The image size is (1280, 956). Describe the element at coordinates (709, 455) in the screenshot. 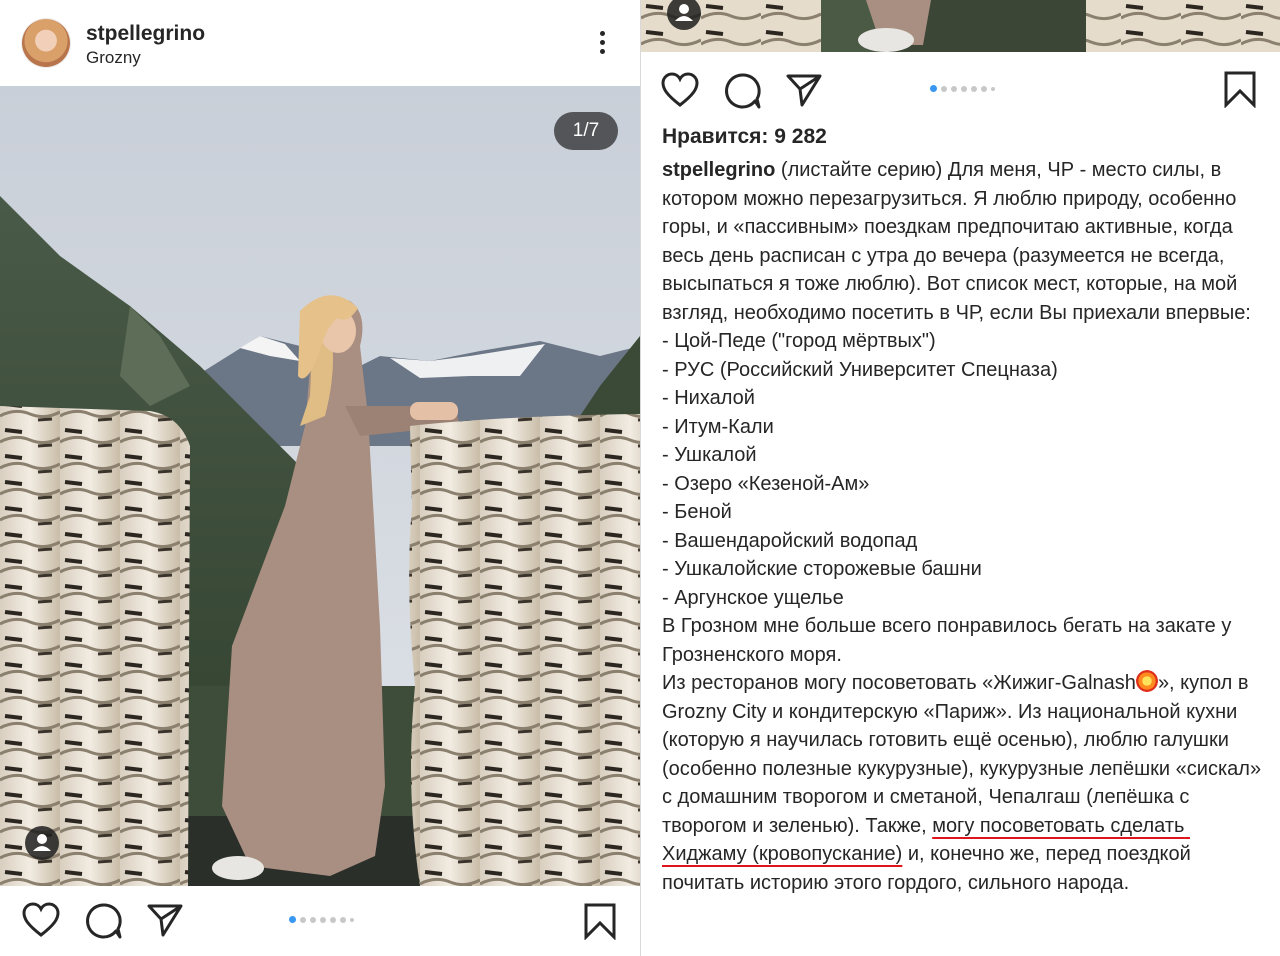

I see `caption-list-item: - Ушкалой` at that location.